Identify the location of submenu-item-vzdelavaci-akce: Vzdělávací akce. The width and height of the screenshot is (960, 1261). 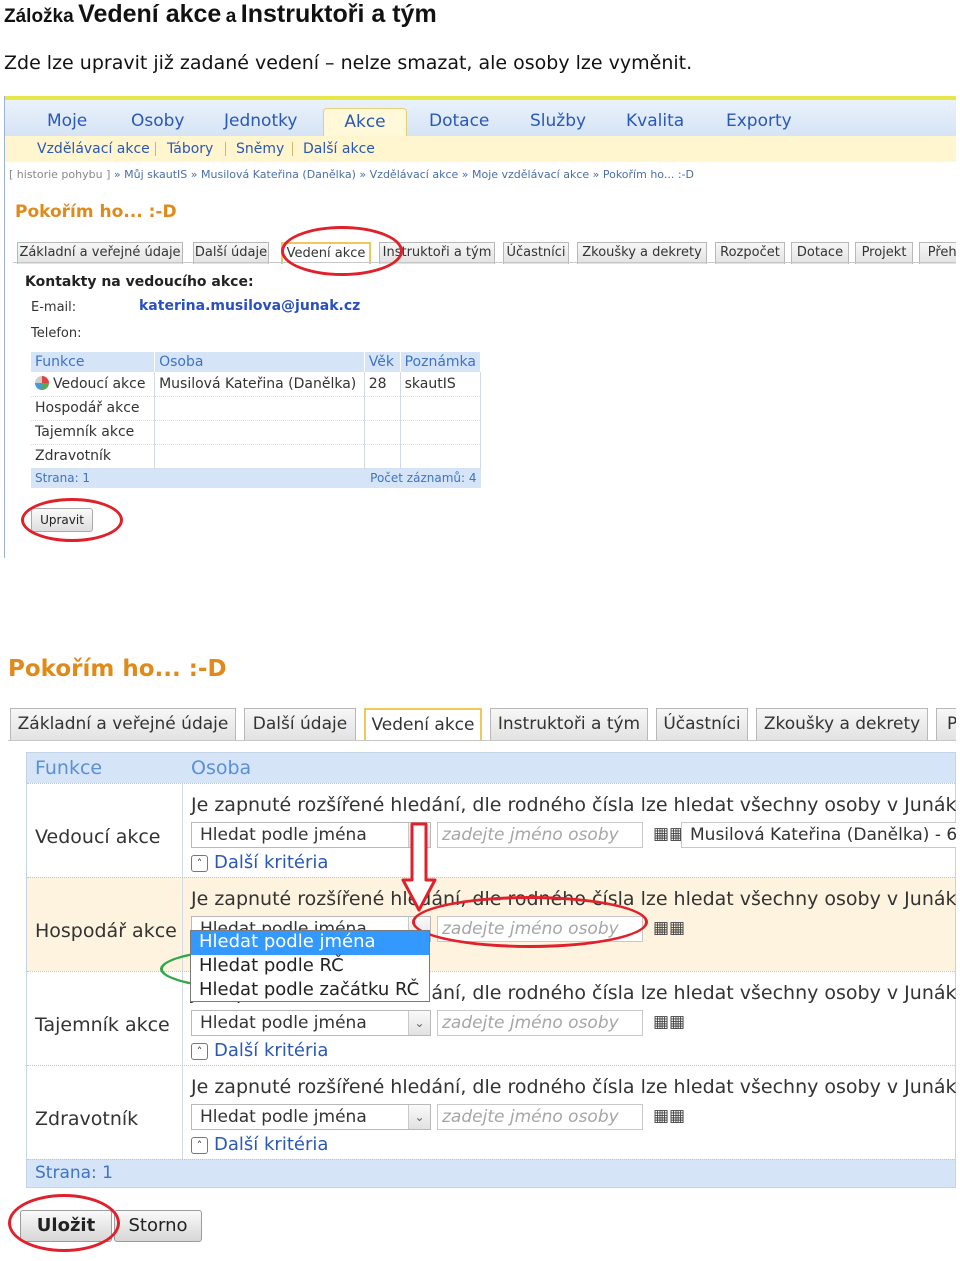
(93, 149).